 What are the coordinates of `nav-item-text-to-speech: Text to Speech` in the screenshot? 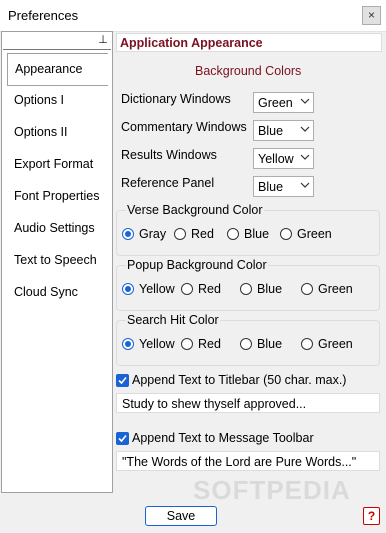 It's located at (55, 260).